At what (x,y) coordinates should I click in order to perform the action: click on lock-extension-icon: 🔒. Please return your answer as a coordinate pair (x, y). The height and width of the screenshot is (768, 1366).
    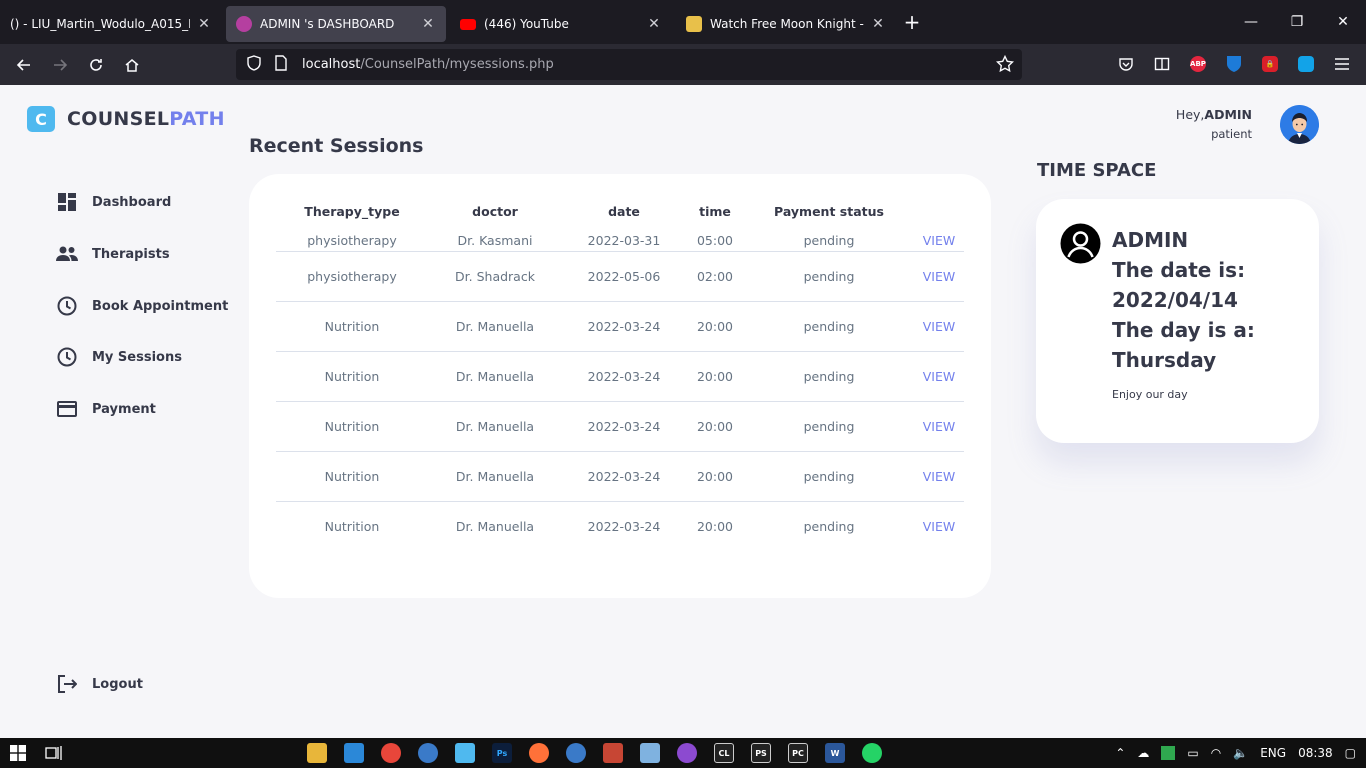
    Looking at the image, I should click on (1270, 64).